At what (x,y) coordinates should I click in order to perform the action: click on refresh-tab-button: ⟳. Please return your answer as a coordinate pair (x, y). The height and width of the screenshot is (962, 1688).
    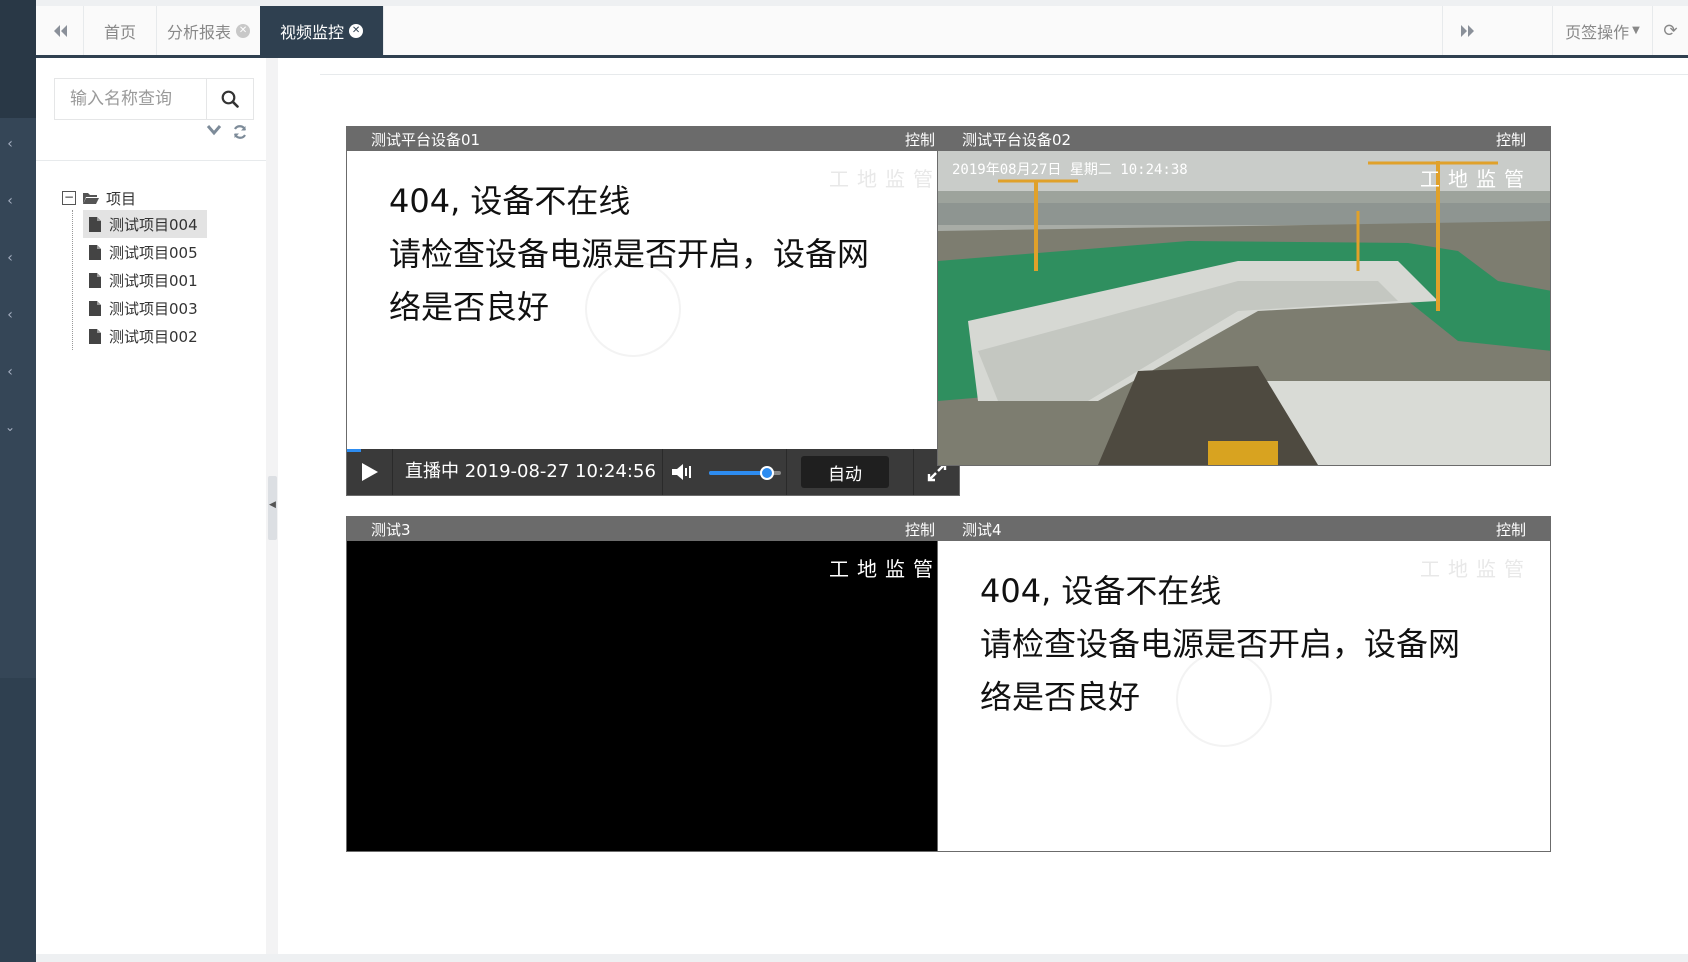
    Looking at the image, I should click on (1670, 30).